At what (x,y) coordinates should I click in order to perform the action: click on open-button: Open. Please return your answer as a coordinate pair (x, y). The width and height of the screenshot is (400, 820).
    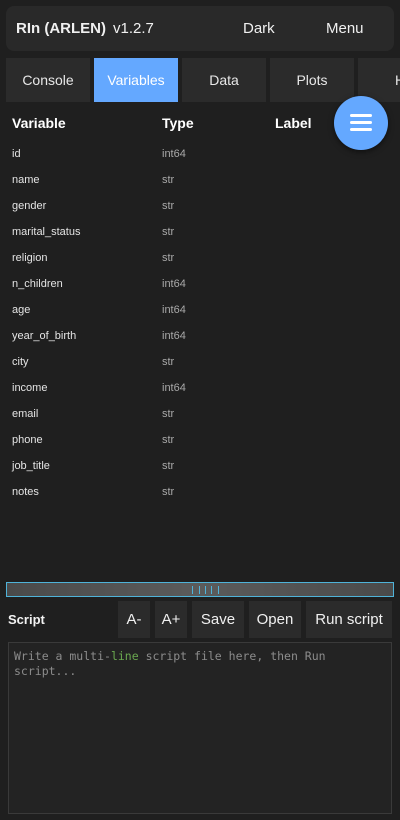
    Looking at the image, I should click on (275, 619).